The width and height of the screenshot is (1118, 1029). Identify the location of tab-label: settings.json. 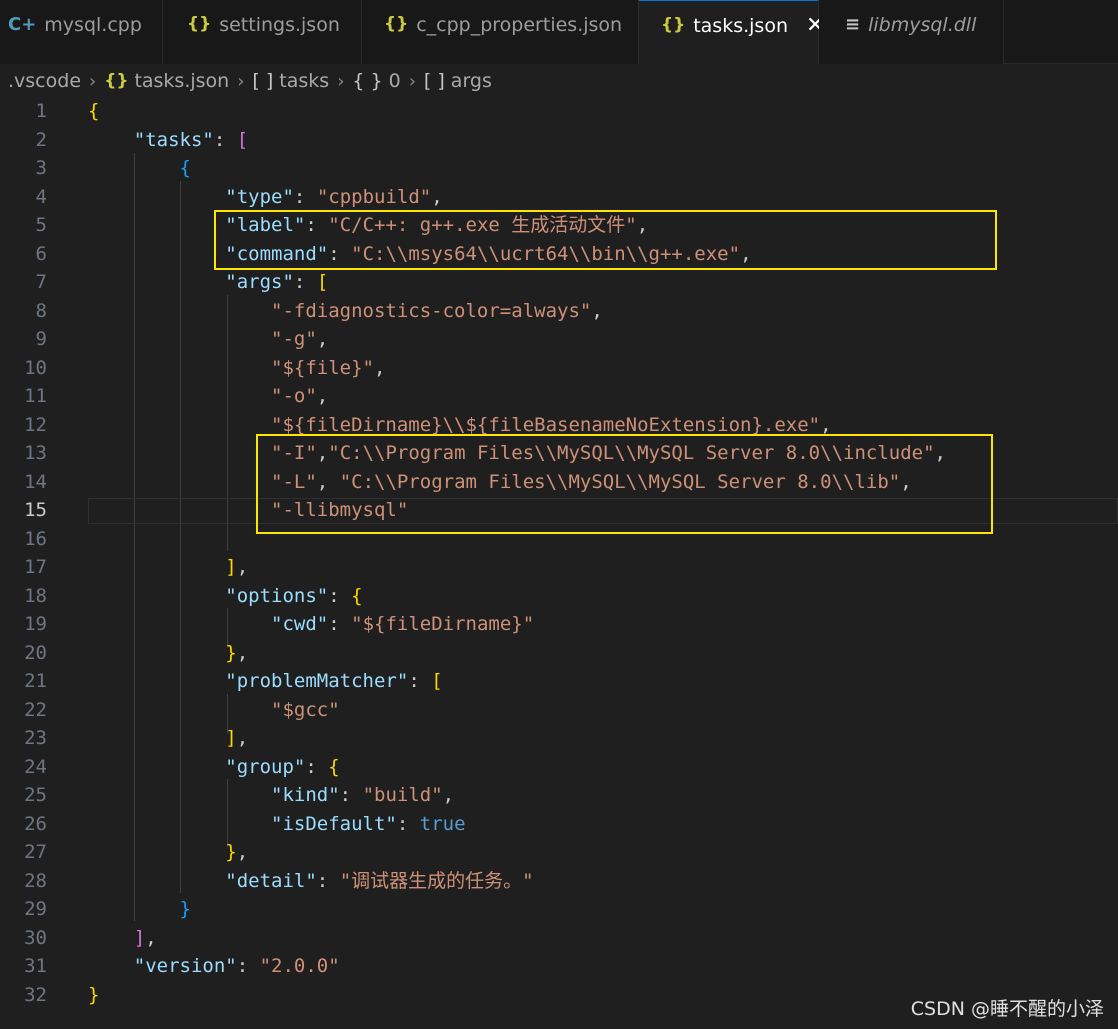
(279, 25).